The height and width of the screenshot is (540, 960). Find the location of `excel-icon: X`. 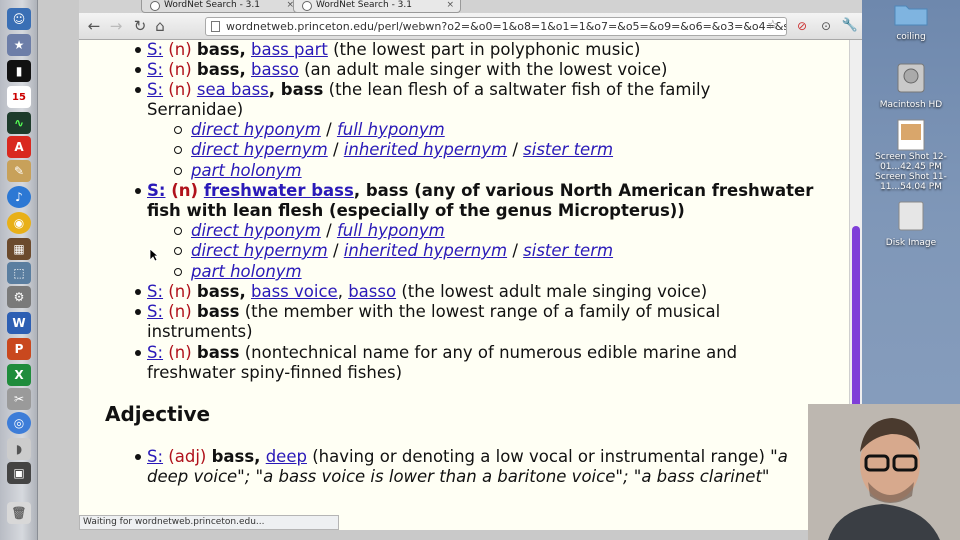

excel-icon: X is located at coordinates (19, 375).